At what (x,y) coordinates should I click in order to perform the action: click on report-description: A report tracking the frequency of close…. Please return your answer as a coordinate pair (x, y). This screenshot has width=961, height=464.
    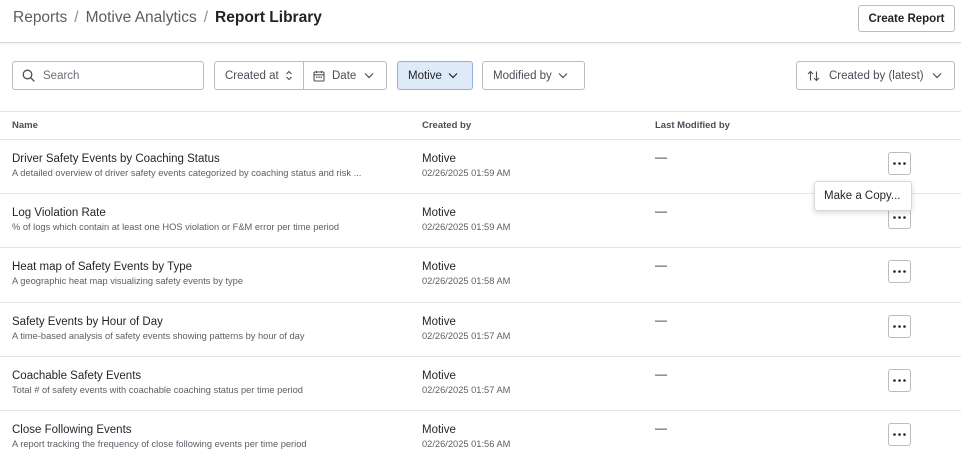
    Looking at the image, I should click on (159, 444).